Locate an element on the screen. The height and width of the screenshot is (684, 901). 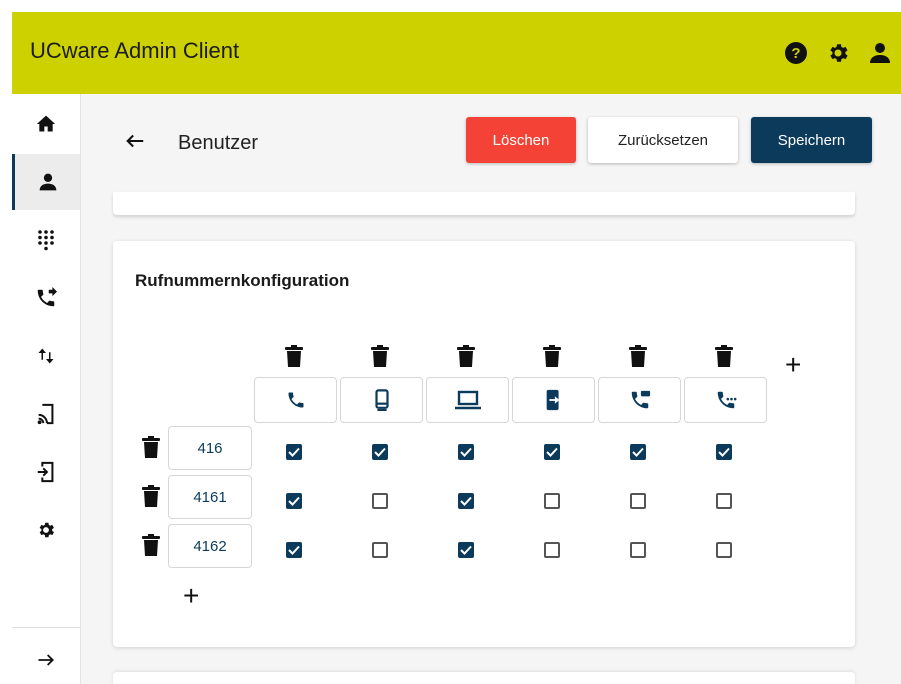
number-field: 4162 is located at coordinates (210, 546).